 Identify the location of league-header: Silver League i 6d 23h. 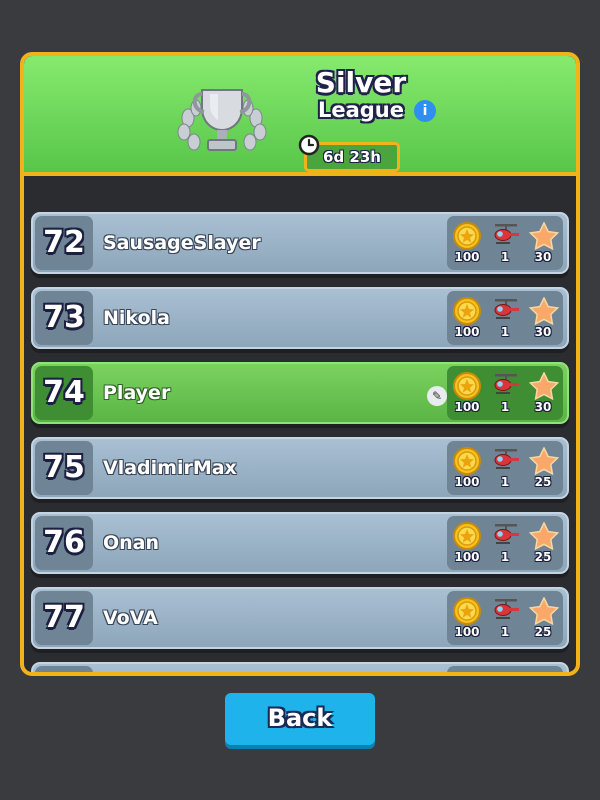
(300, 116).